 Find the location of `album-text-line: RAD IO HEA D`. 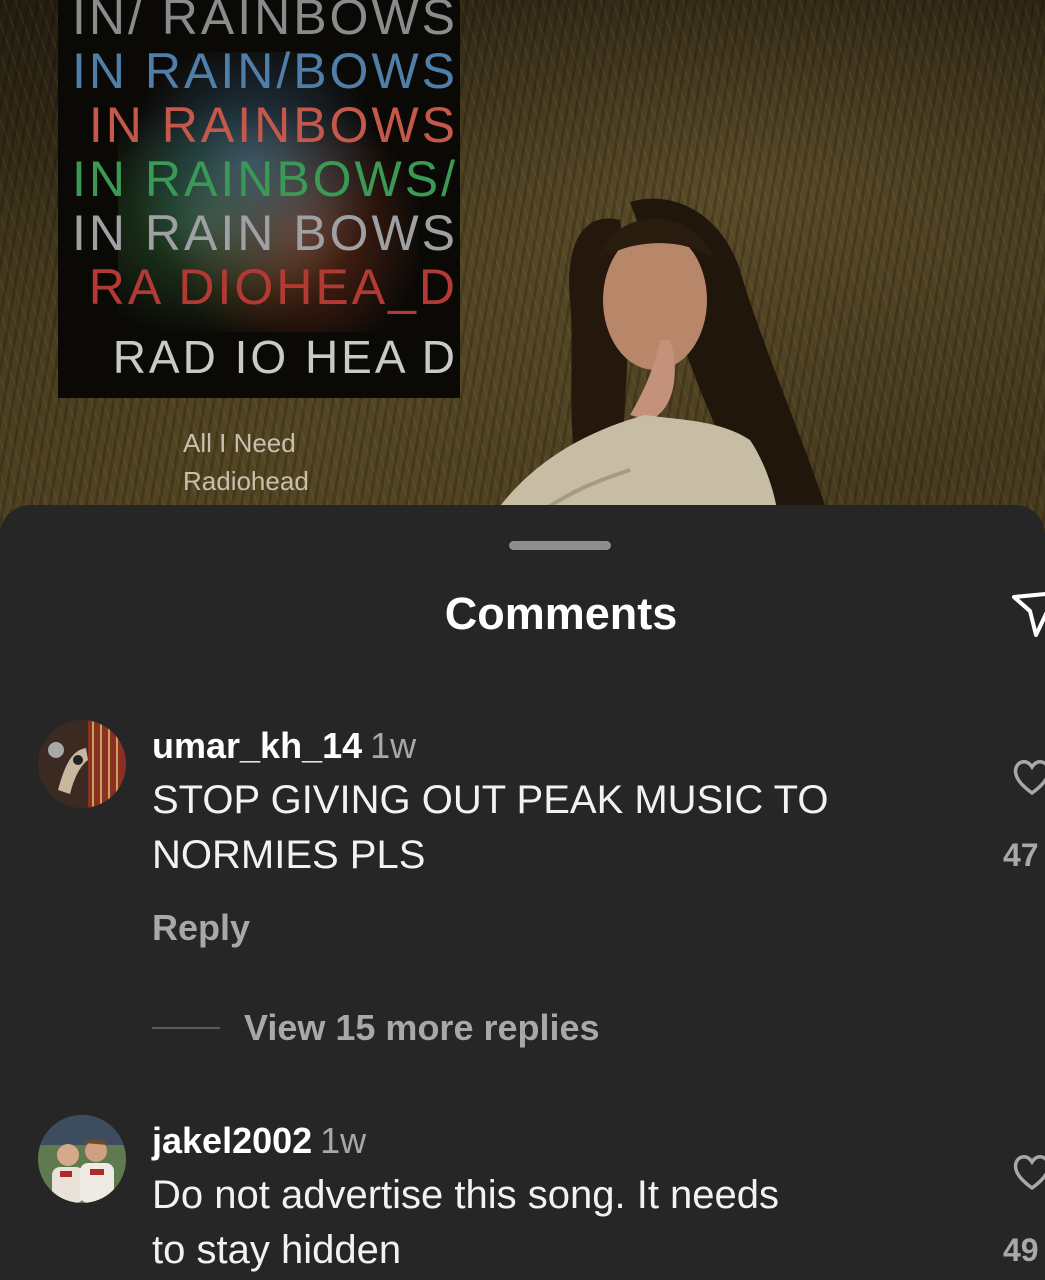

album-text-line: RAD IO HEA D is located at coordinates (285, 357).